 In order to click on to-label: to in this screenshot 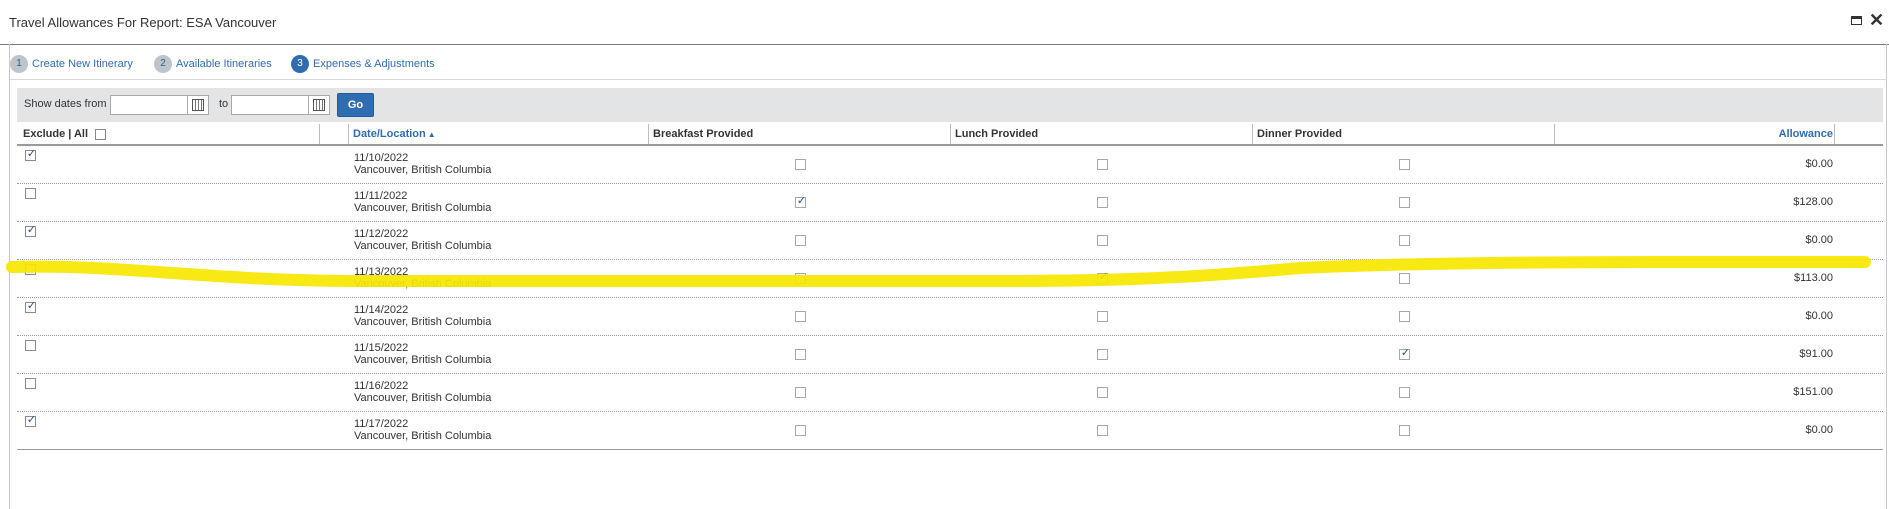, I will do `click(224, 104)`.